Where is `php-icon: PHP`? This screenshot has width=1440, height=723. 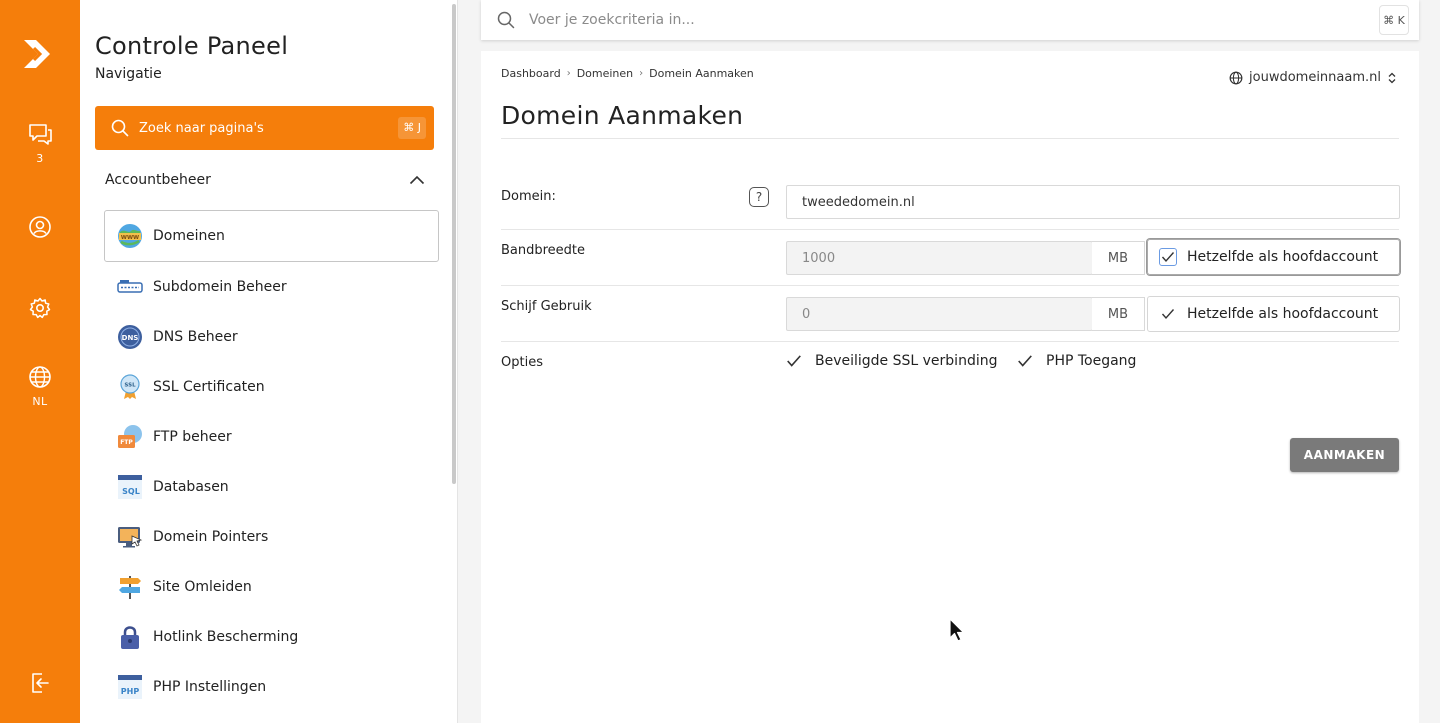
php-icon: PHP is located at coordinates (130, 687).